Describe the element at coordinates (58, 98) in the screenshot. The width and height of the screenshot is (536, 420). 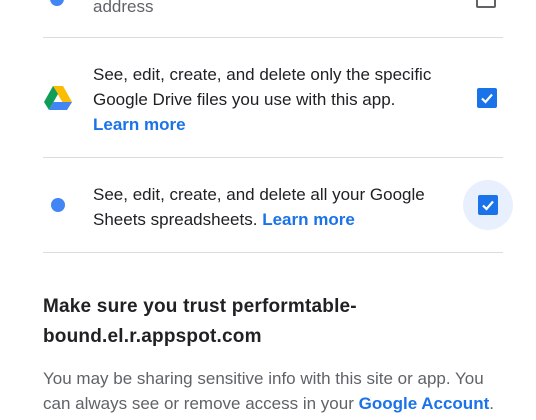
I see `google-drive-icon` at that location.